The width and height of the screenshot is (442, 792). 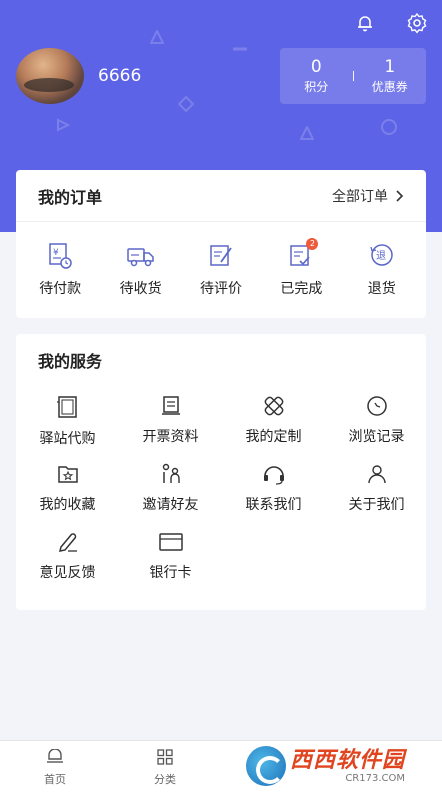 I want to click on order-item-label: 待付款, so click(x=60, y=289).